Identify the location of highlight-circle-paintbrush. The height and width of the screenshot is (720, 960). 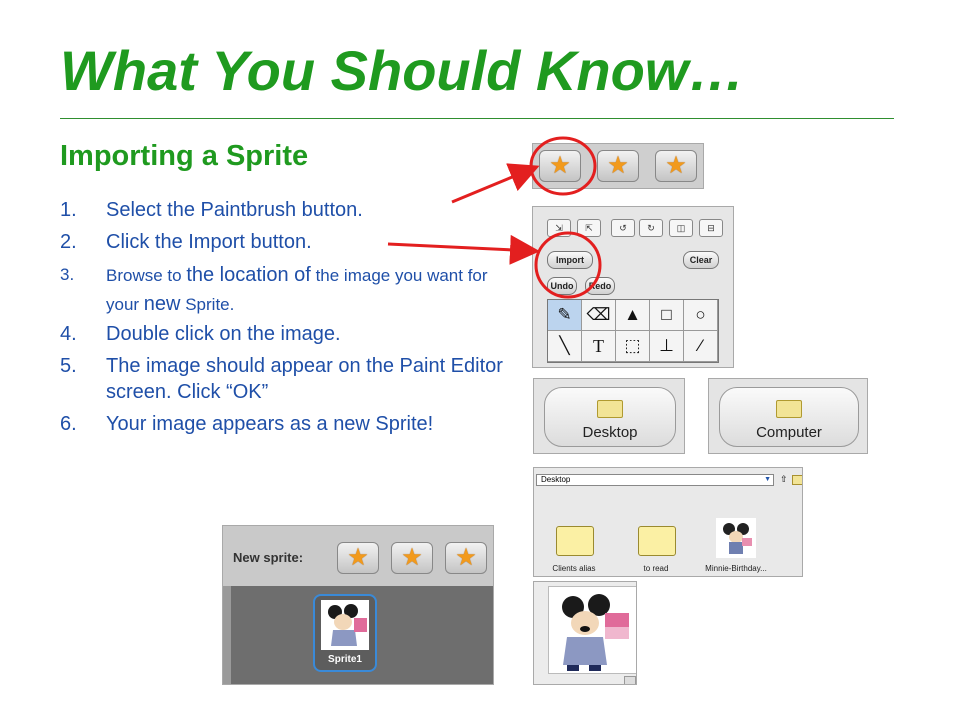
(563, 166).